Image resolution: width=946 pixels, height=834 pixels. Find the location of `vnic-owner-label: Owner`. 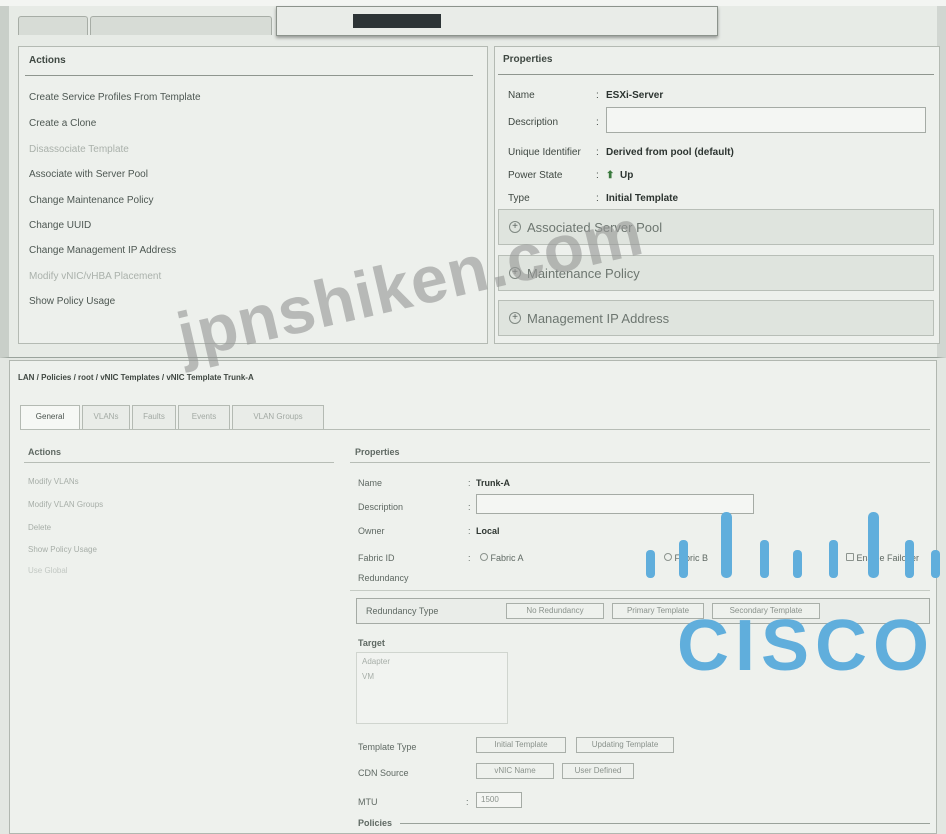

vnic-owner-label: Owner is located at coordinates (371, 531).